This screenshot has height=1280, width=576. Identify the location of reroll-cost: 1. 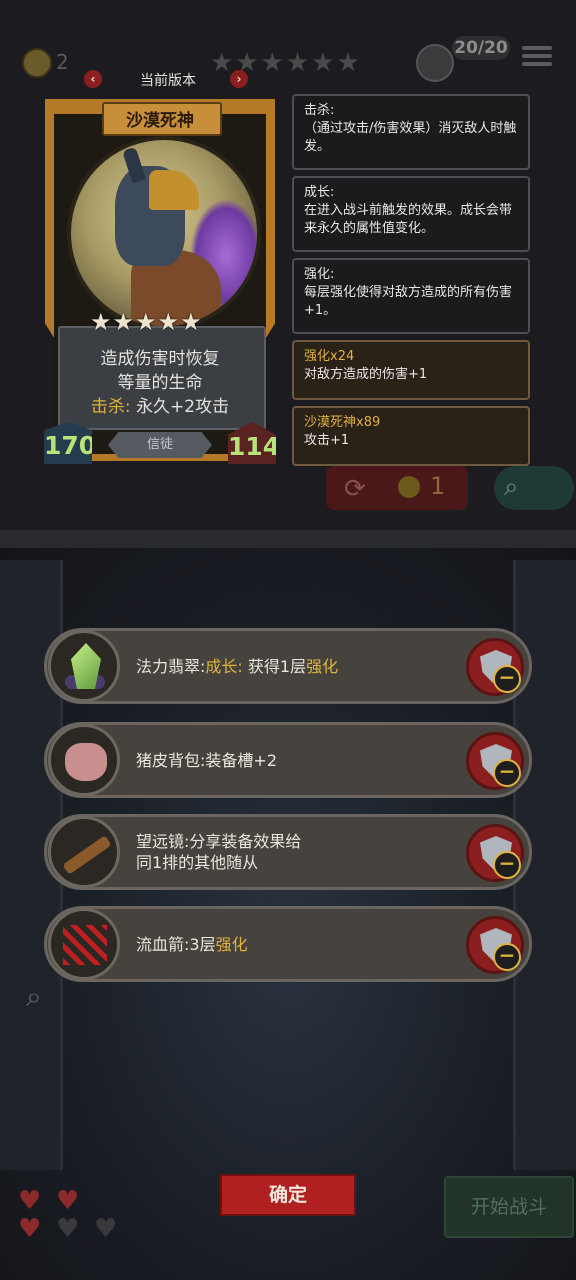
(438, 486).